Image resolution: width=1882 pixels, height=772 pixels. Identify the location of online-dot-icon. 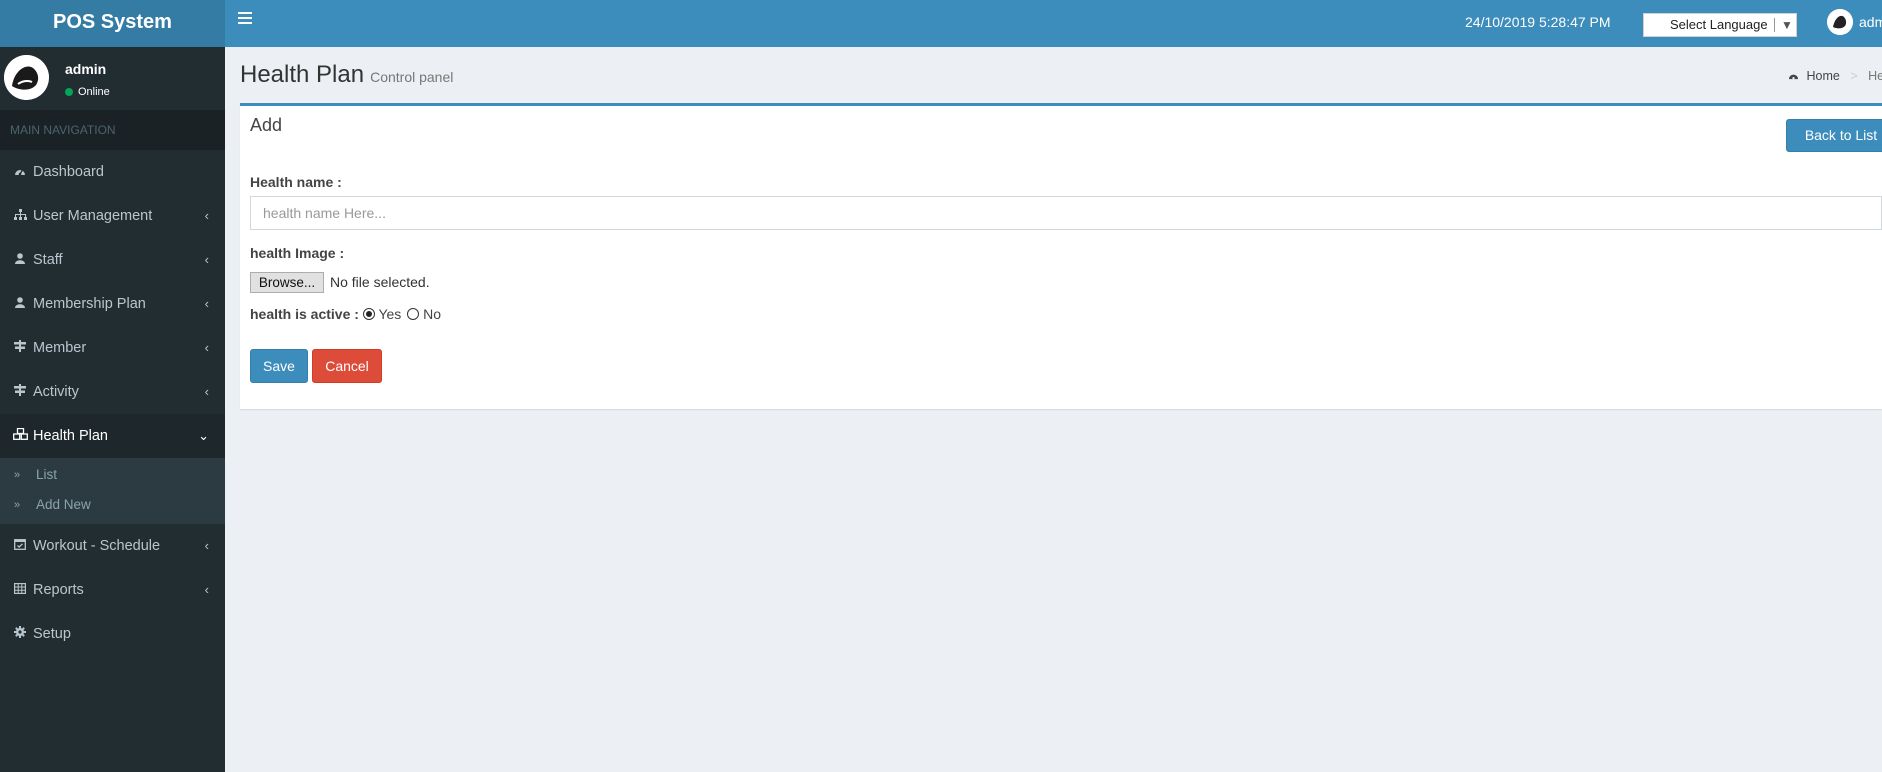
(69, 92).